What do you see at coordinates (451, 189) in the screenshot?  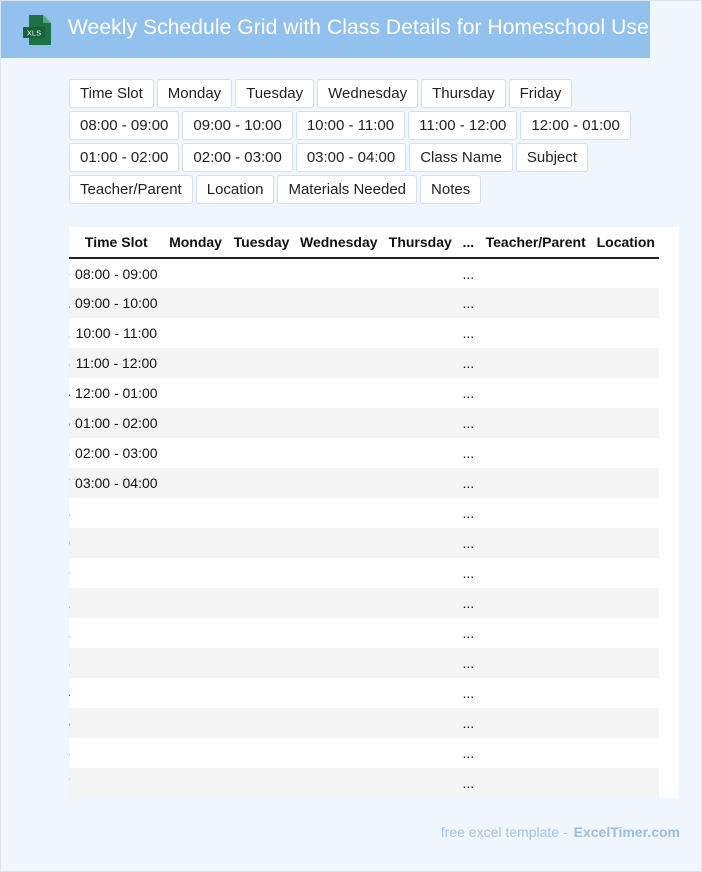 I see `column-tag: Notes` at bounding box center [451, 189].